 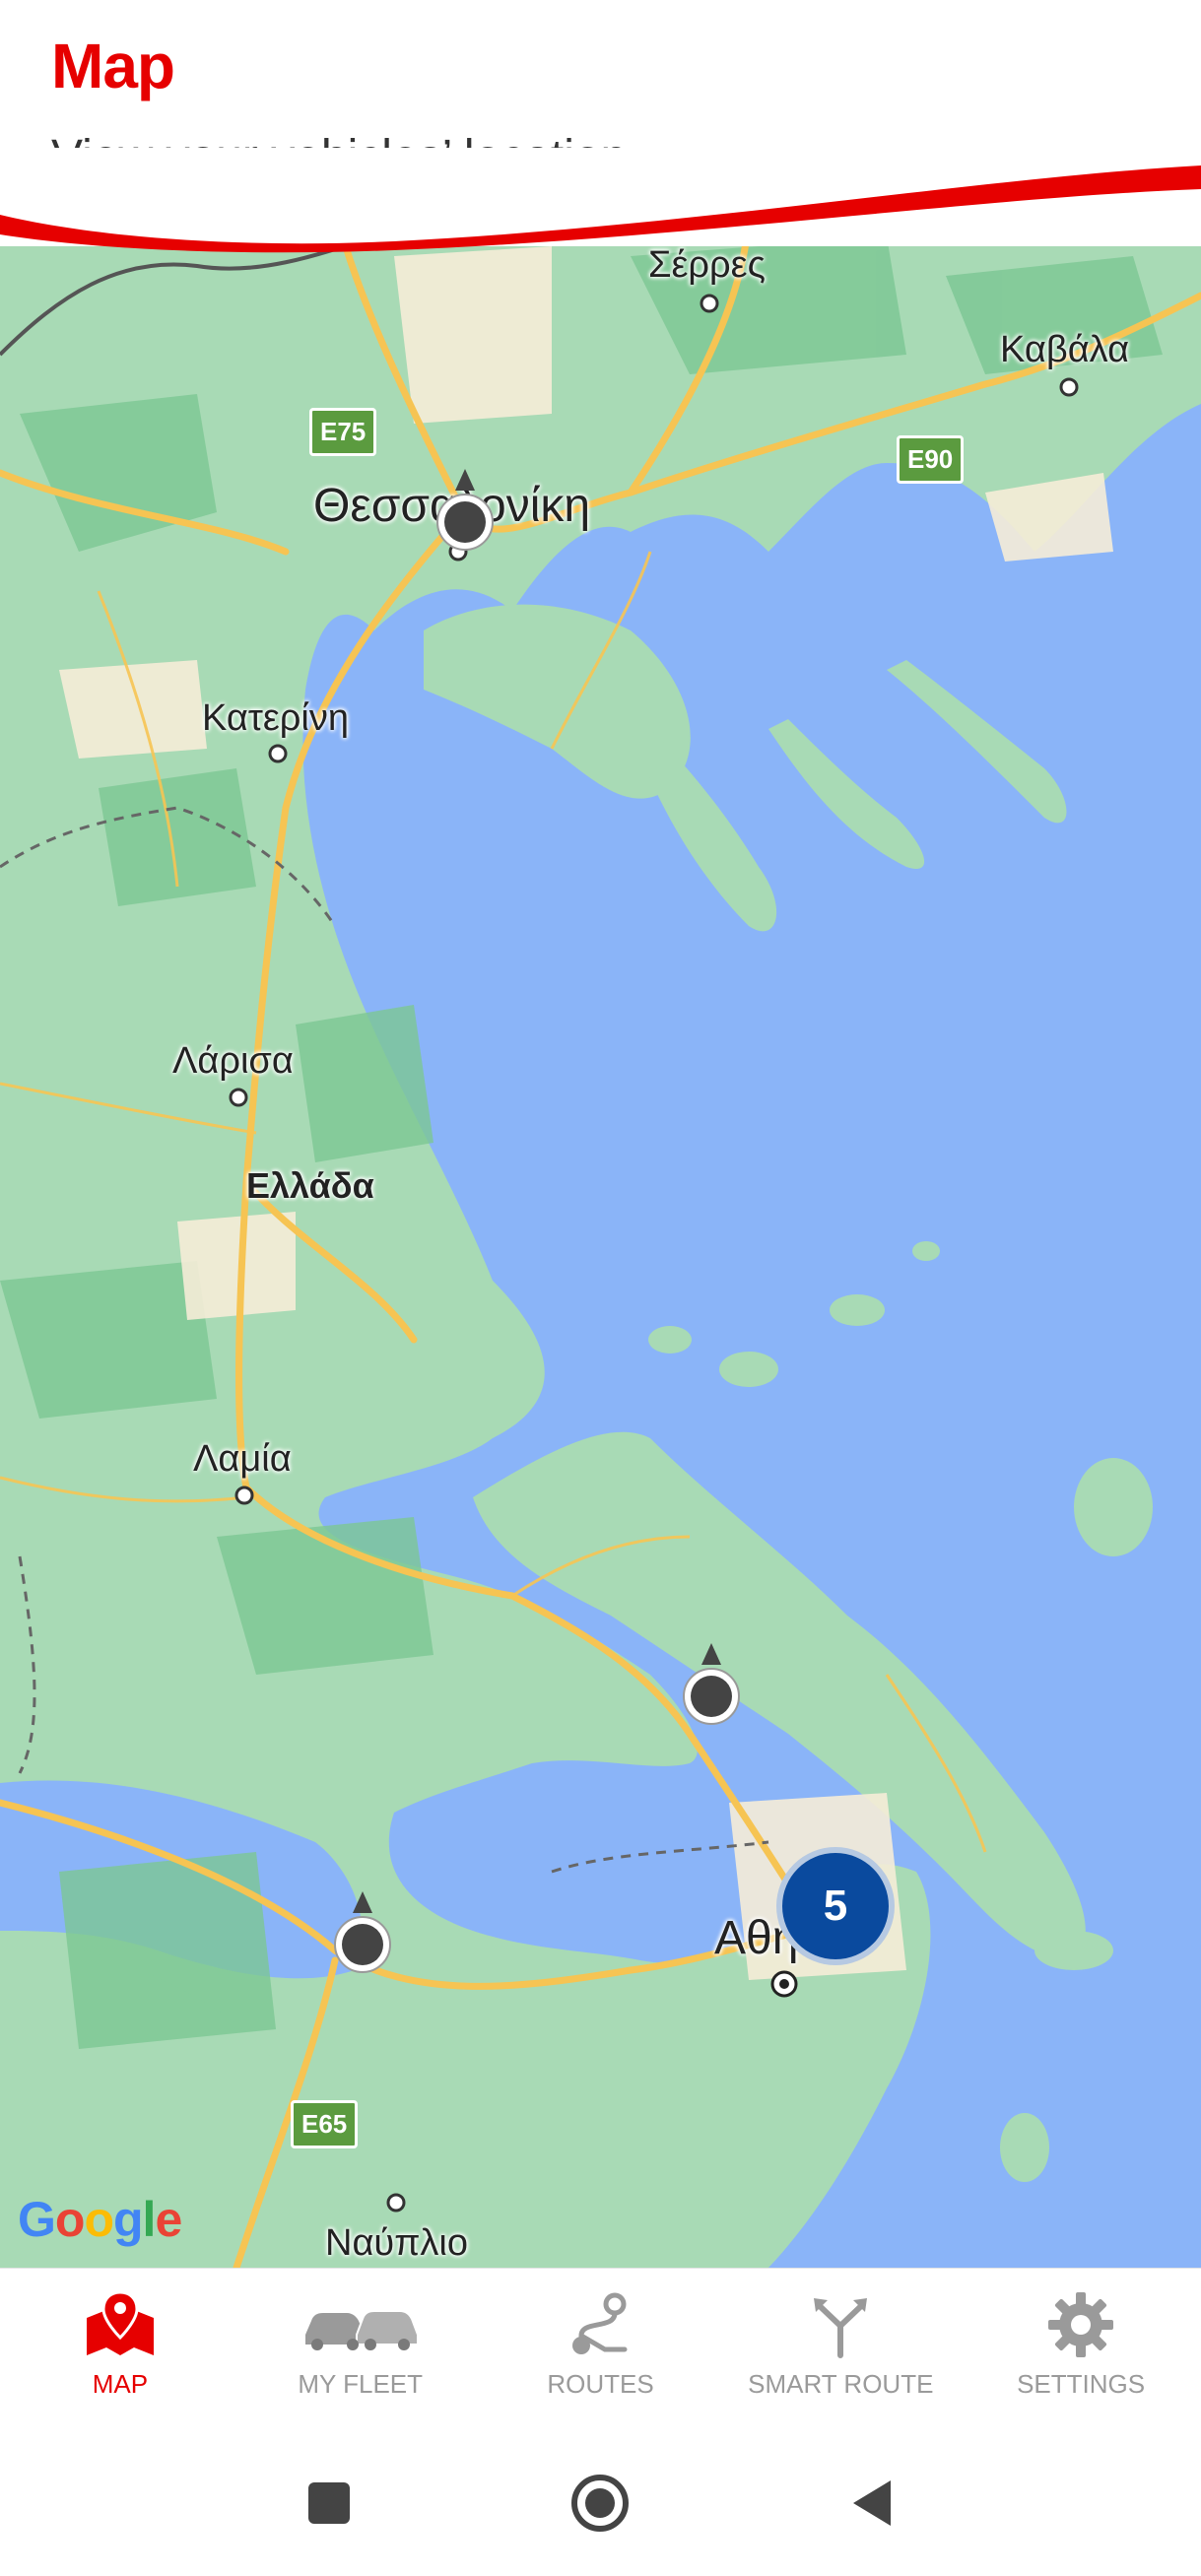 I want to click on country-label-ellada: Ελλάδα, so click(x=310, y=1186).